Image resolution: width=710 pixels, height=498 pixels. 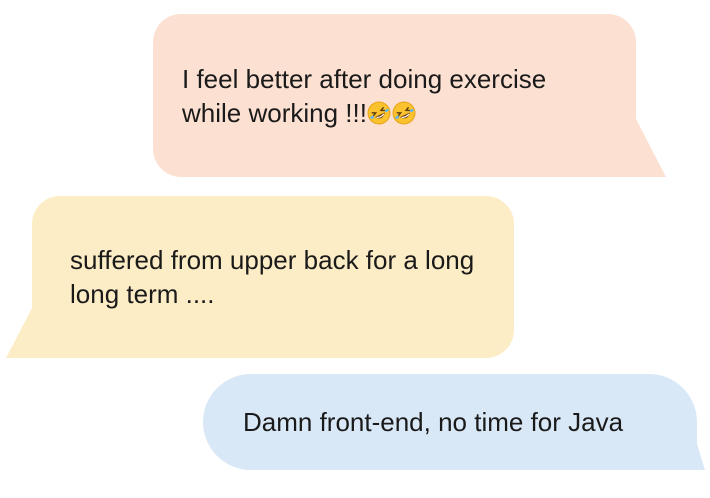 I want to click on bubble-tail-left, so click(x=19, y=333).